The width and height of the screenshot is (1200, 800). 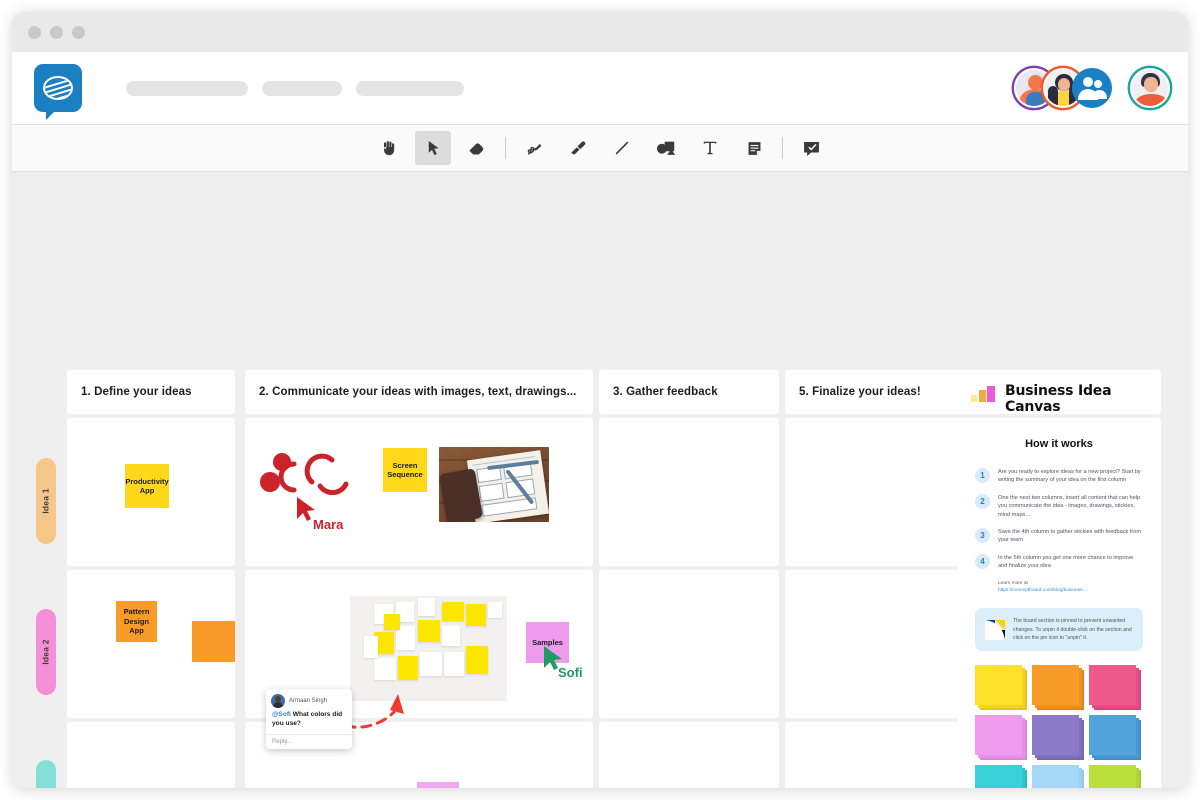 I want to click on column-header-3-text: 3. Gather feedback, so click(x=665, y=392).